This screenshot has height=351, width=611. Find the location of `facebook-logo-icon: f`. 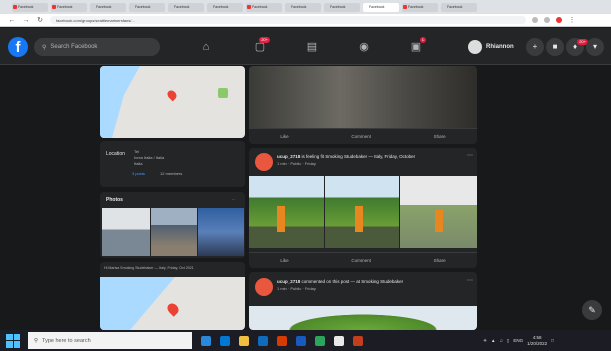

facebook-logo-icon: f is located at coordinates (18, 47).